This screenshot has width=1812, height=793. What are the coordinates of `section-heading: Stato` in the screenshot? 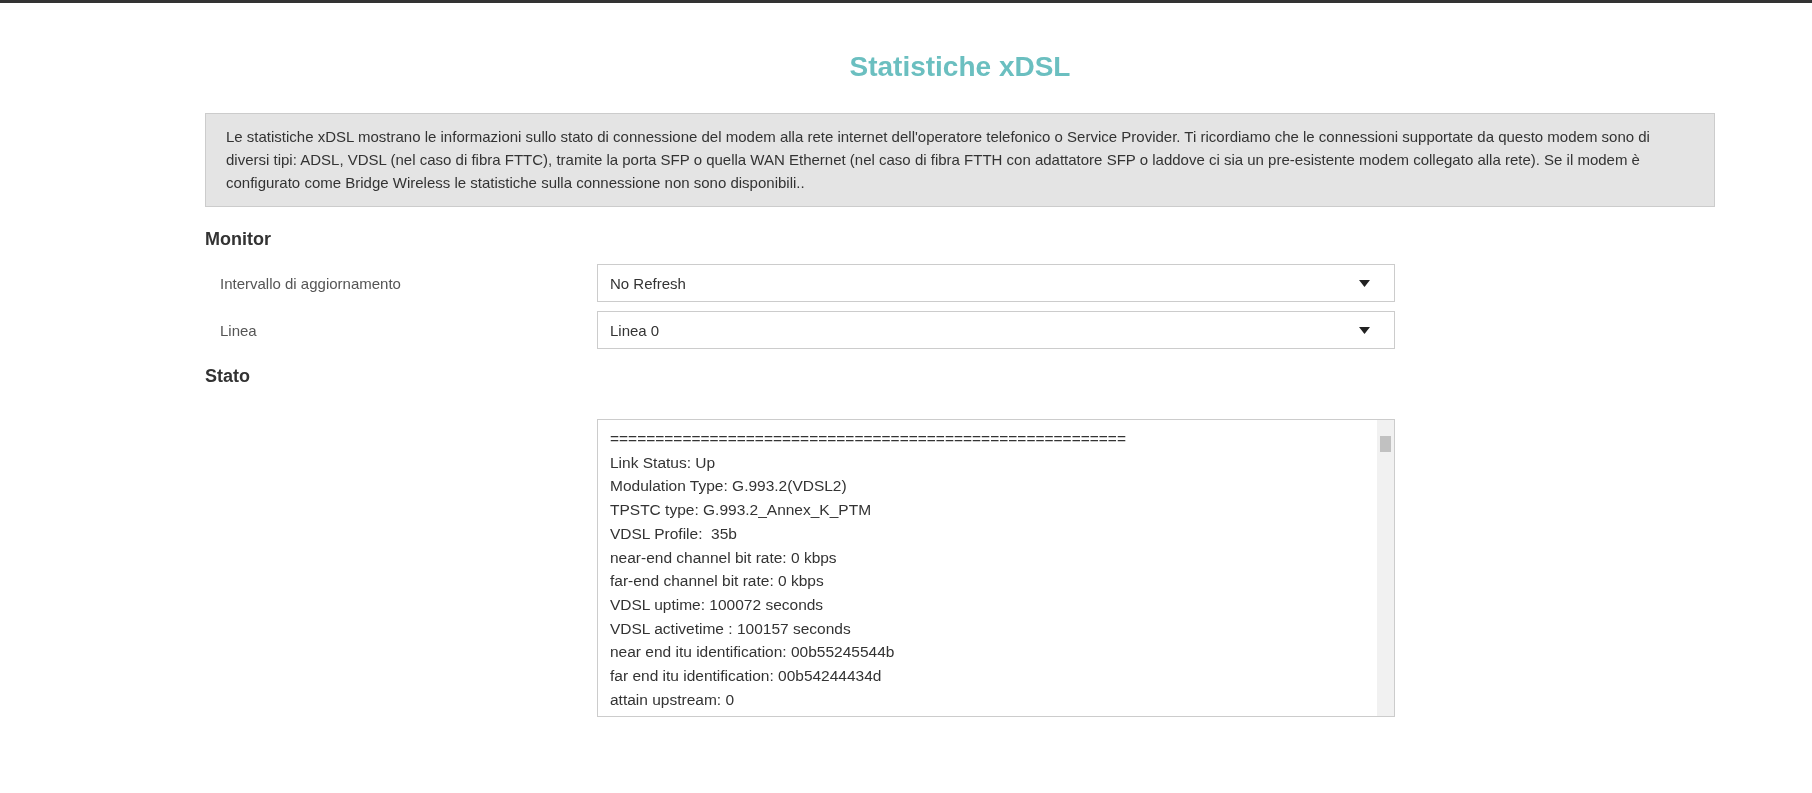 It's located at (228, 376).